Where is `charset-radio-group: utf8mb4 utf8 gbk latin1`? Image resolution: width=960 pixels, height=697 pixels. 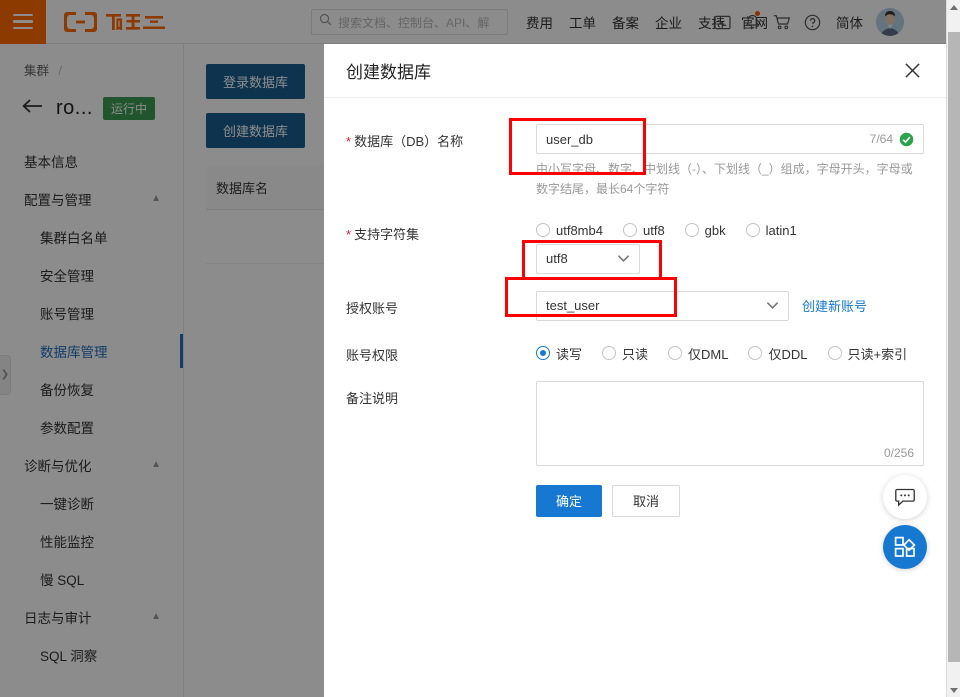 charset-radio-group: utf8mb4 utf8 gbk latin1 is located at coordinates (730, 227).